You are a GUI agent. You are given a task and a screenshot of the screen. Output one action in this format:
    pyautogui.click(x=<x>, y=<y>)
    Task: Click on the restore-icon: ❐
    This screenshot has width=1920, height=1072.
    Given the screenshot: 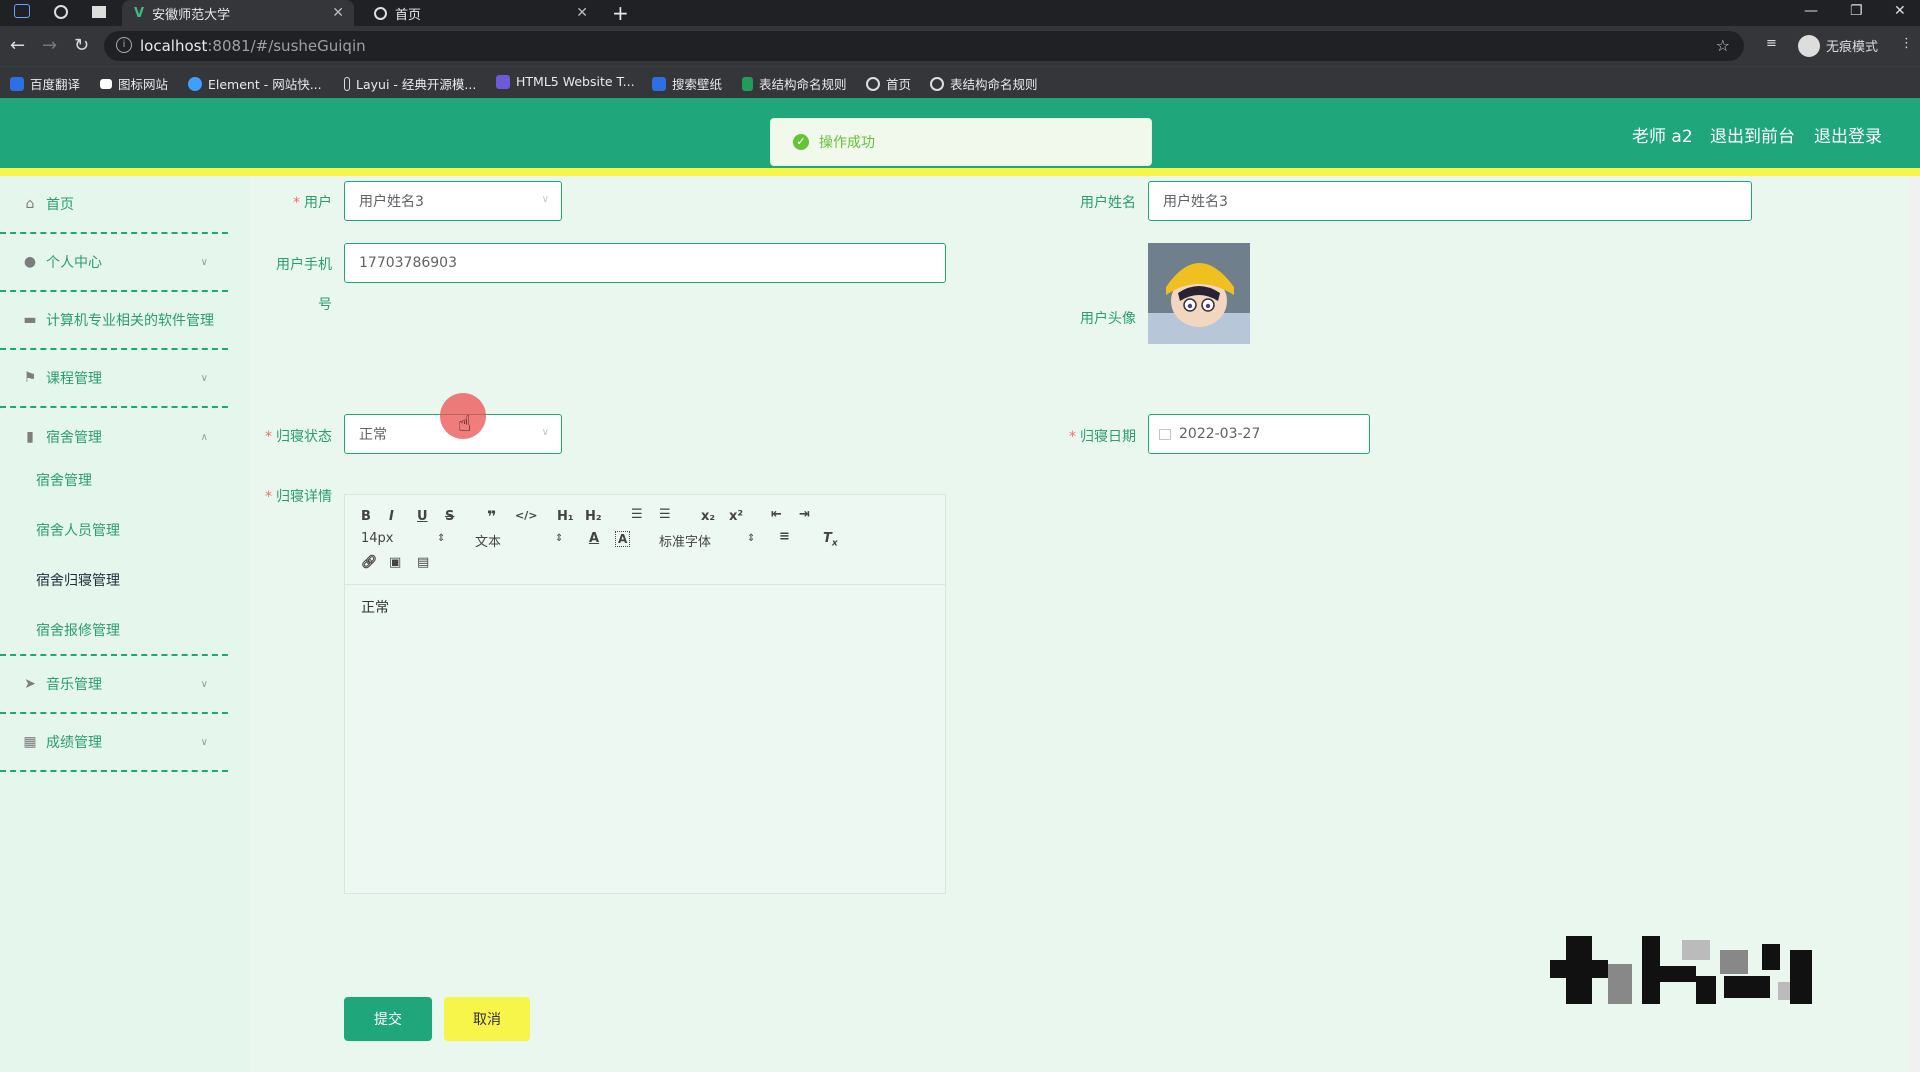 What is the action you would take?
    pyautogui.click(x=1856, y=11)
    